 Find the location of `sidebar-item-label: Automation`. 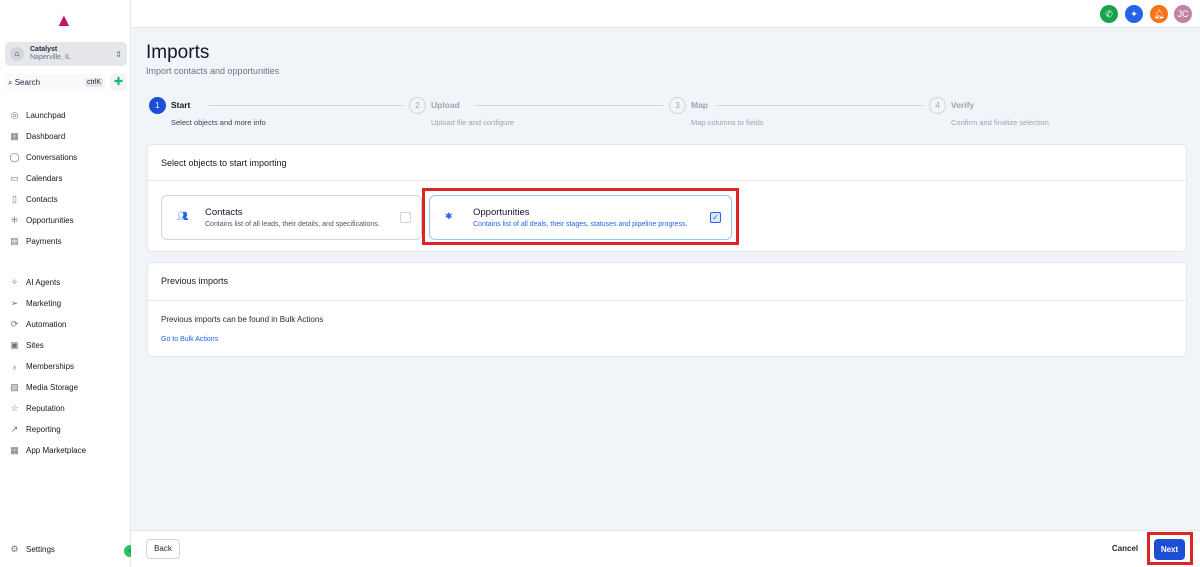

sidebar-item-label: Automation is located at coordinates (46, 324).